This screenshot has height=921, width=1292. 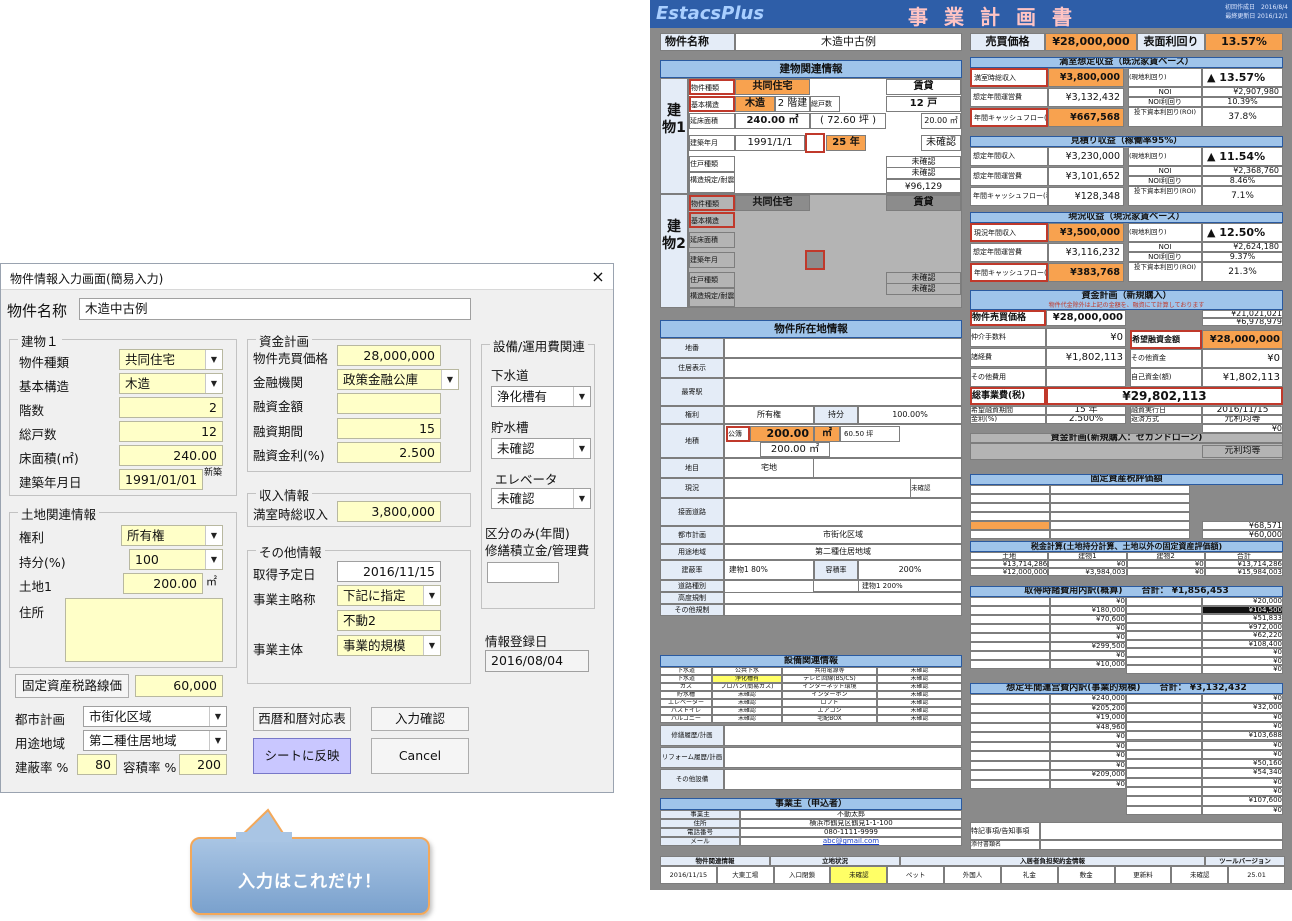 What do you see at coordinates (389, 452) in the screenshot?
I see `interest-input: 2.500` at bounding box center [389, 452].